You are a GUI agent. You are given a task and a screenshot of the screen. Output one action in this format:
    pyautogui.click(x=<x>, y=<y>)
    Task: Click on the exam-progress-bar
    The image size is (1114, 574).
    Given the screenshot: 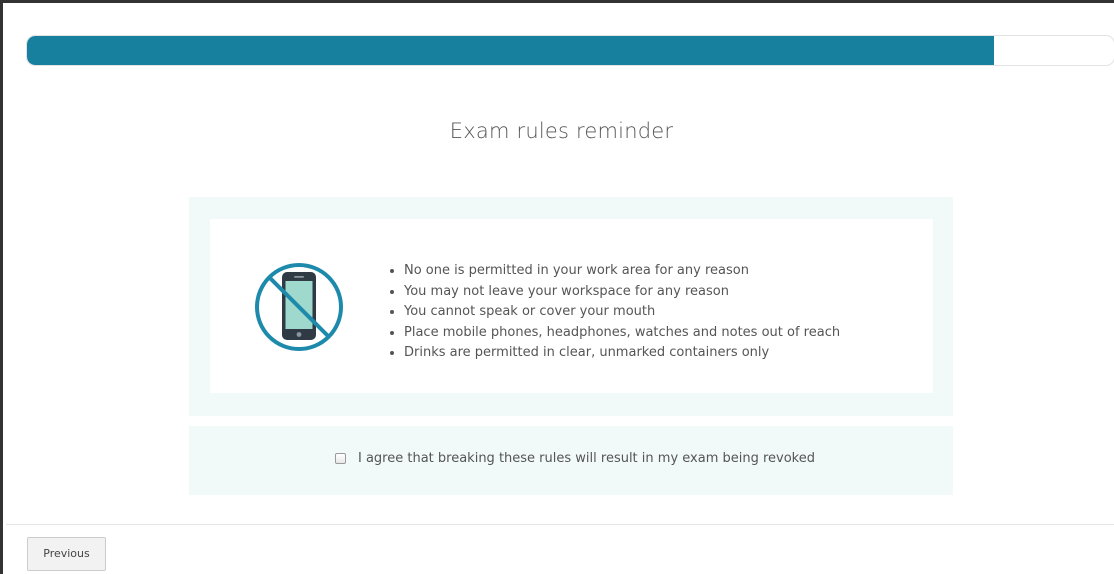 What is the action you would take?
    pyautogui.click(x=570, y=50)
    